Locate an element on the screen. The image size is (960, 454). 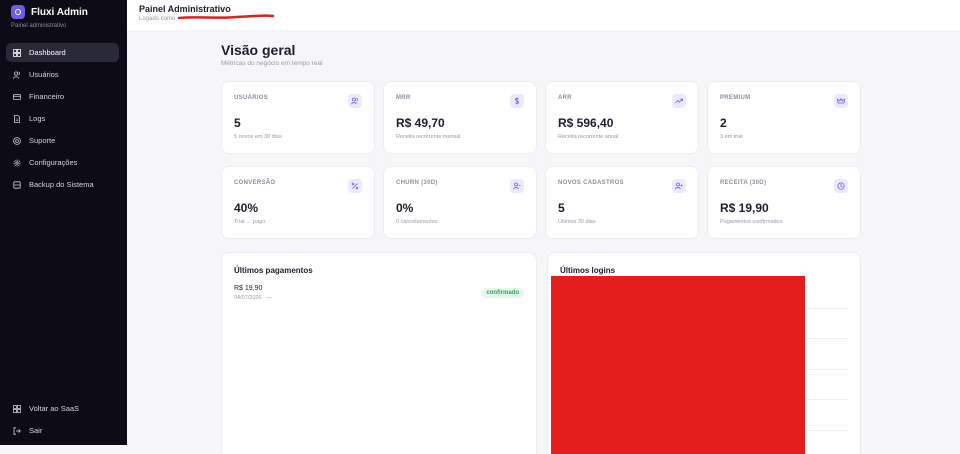
metric-label: PREMIUM is located at coordinates (735, 98).